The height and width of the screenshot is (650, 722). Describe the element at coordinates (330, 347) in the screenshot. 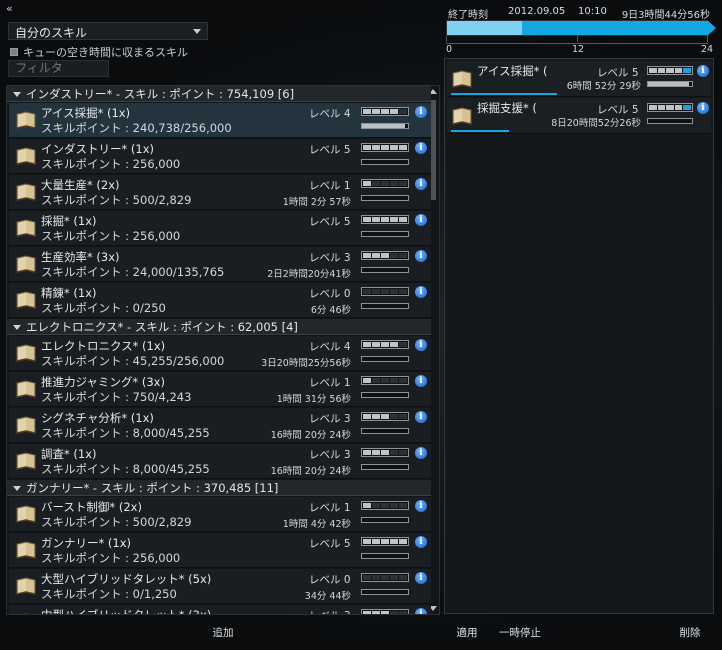

I see `skill-level: レベル 4` at that location.